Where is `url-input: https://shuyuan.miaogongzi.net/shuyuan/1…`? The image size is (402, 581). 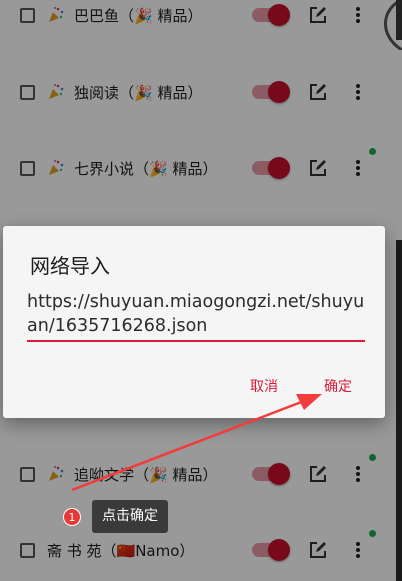 url-input: https://shuyuan.miaogongzi.net/shuyuan/1… is located at coordinates (196, 316).